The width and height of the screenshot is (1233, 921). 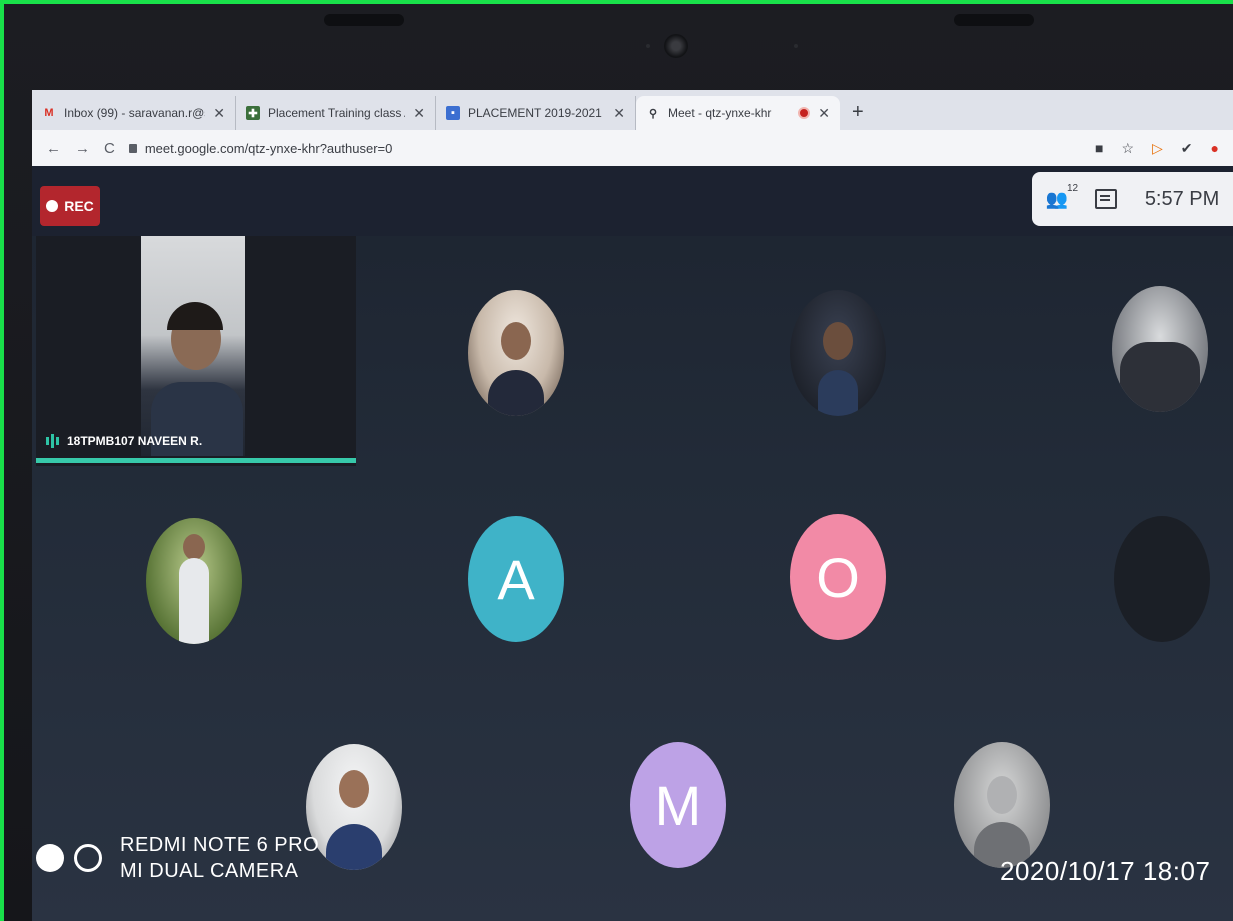 I want to click on record-dot-icon, so click(x=52, y=206).